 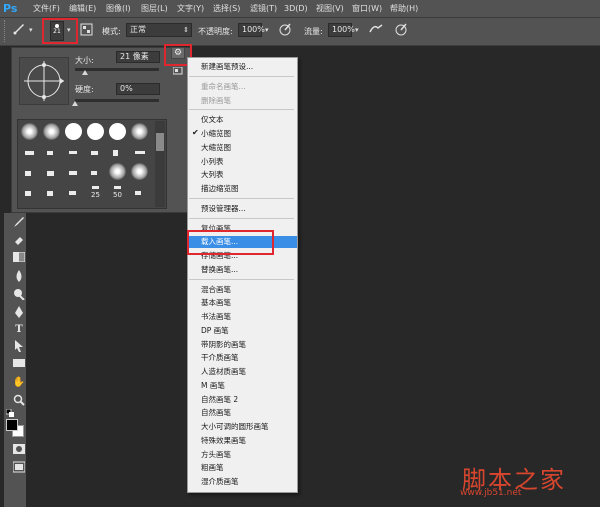 What do you see at coordinates (212, 175) in the screenshot?
I see `menu-item: 大列表` at bounding box center [212, 175].